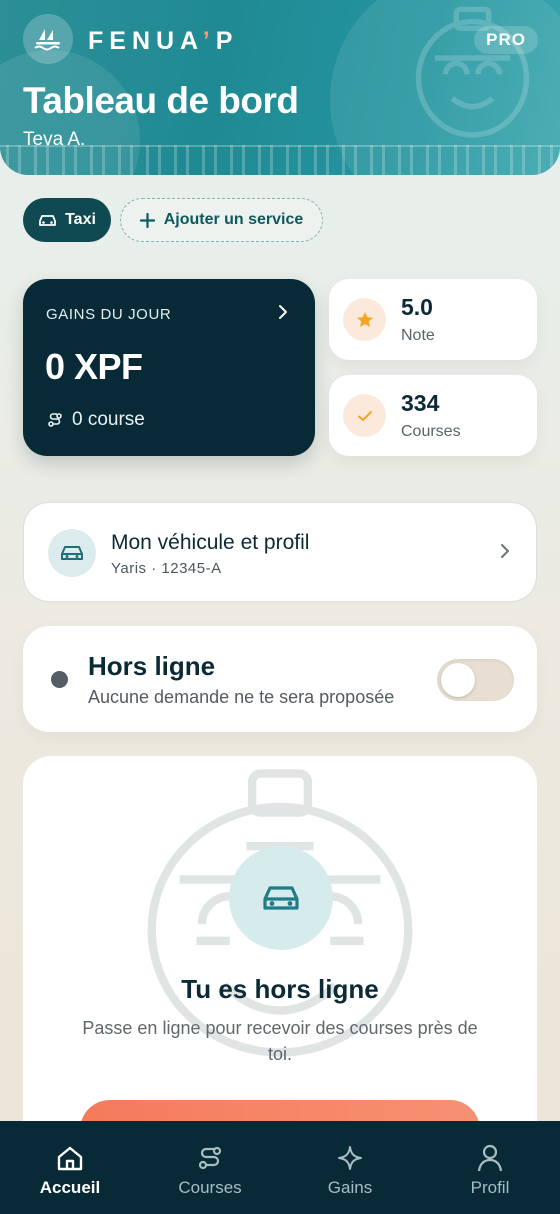 The image size is (560, 1214). Describe the element at coordinates (210, 542) in the screenshot. I see `vehicle-title: Mon véhicule et profil` at that location.